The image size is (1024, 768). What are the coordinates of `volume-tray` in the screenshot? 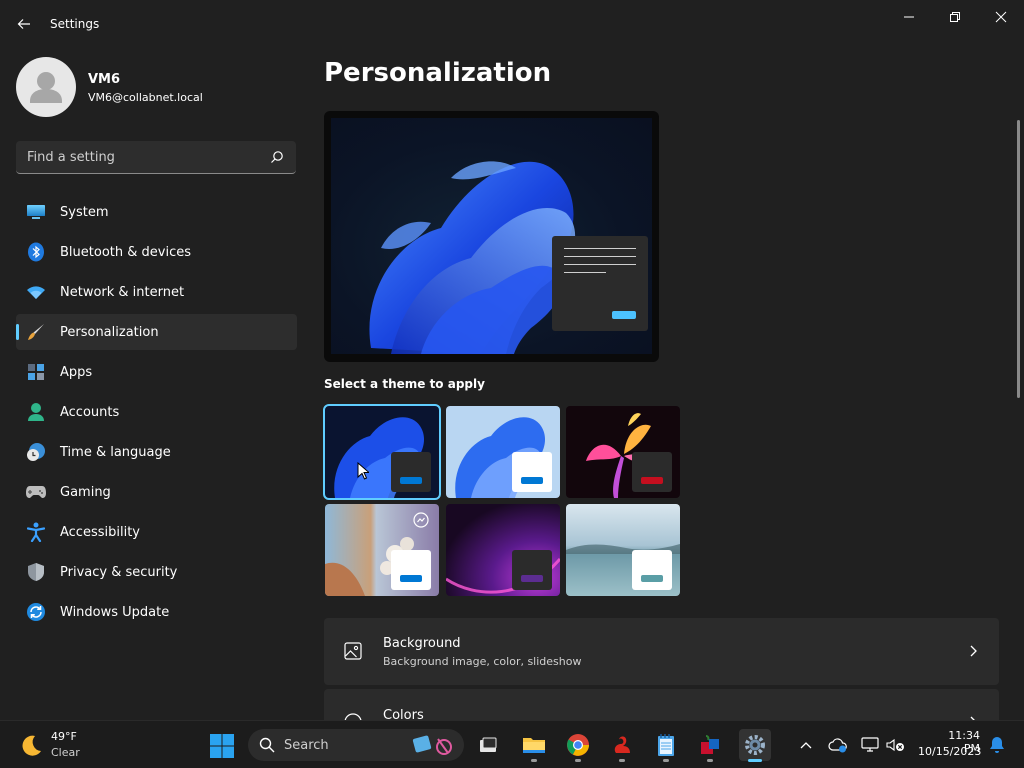 It's located at (895, 745).